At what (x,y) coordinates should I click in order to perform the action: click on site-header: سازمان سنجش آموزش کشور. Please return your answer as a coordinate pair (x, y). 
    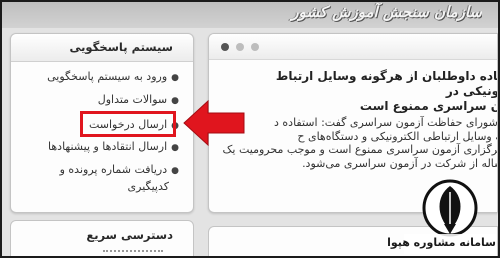
    Looking at the image, I should click on (250, 15).